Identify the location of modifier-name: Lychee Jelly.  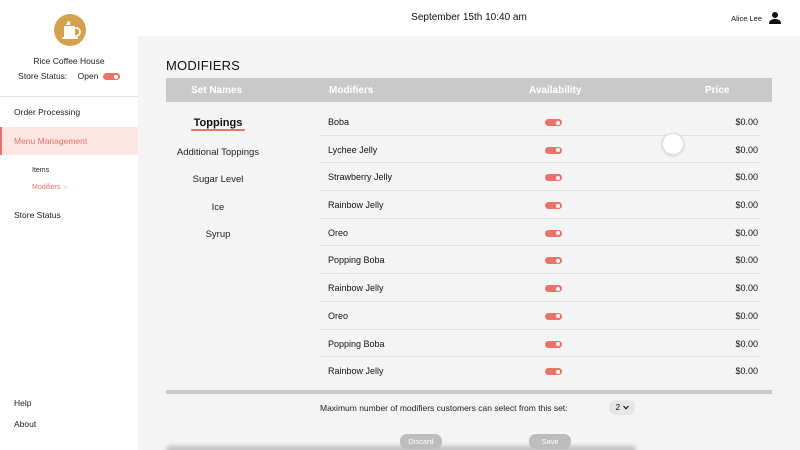
(353, 149).